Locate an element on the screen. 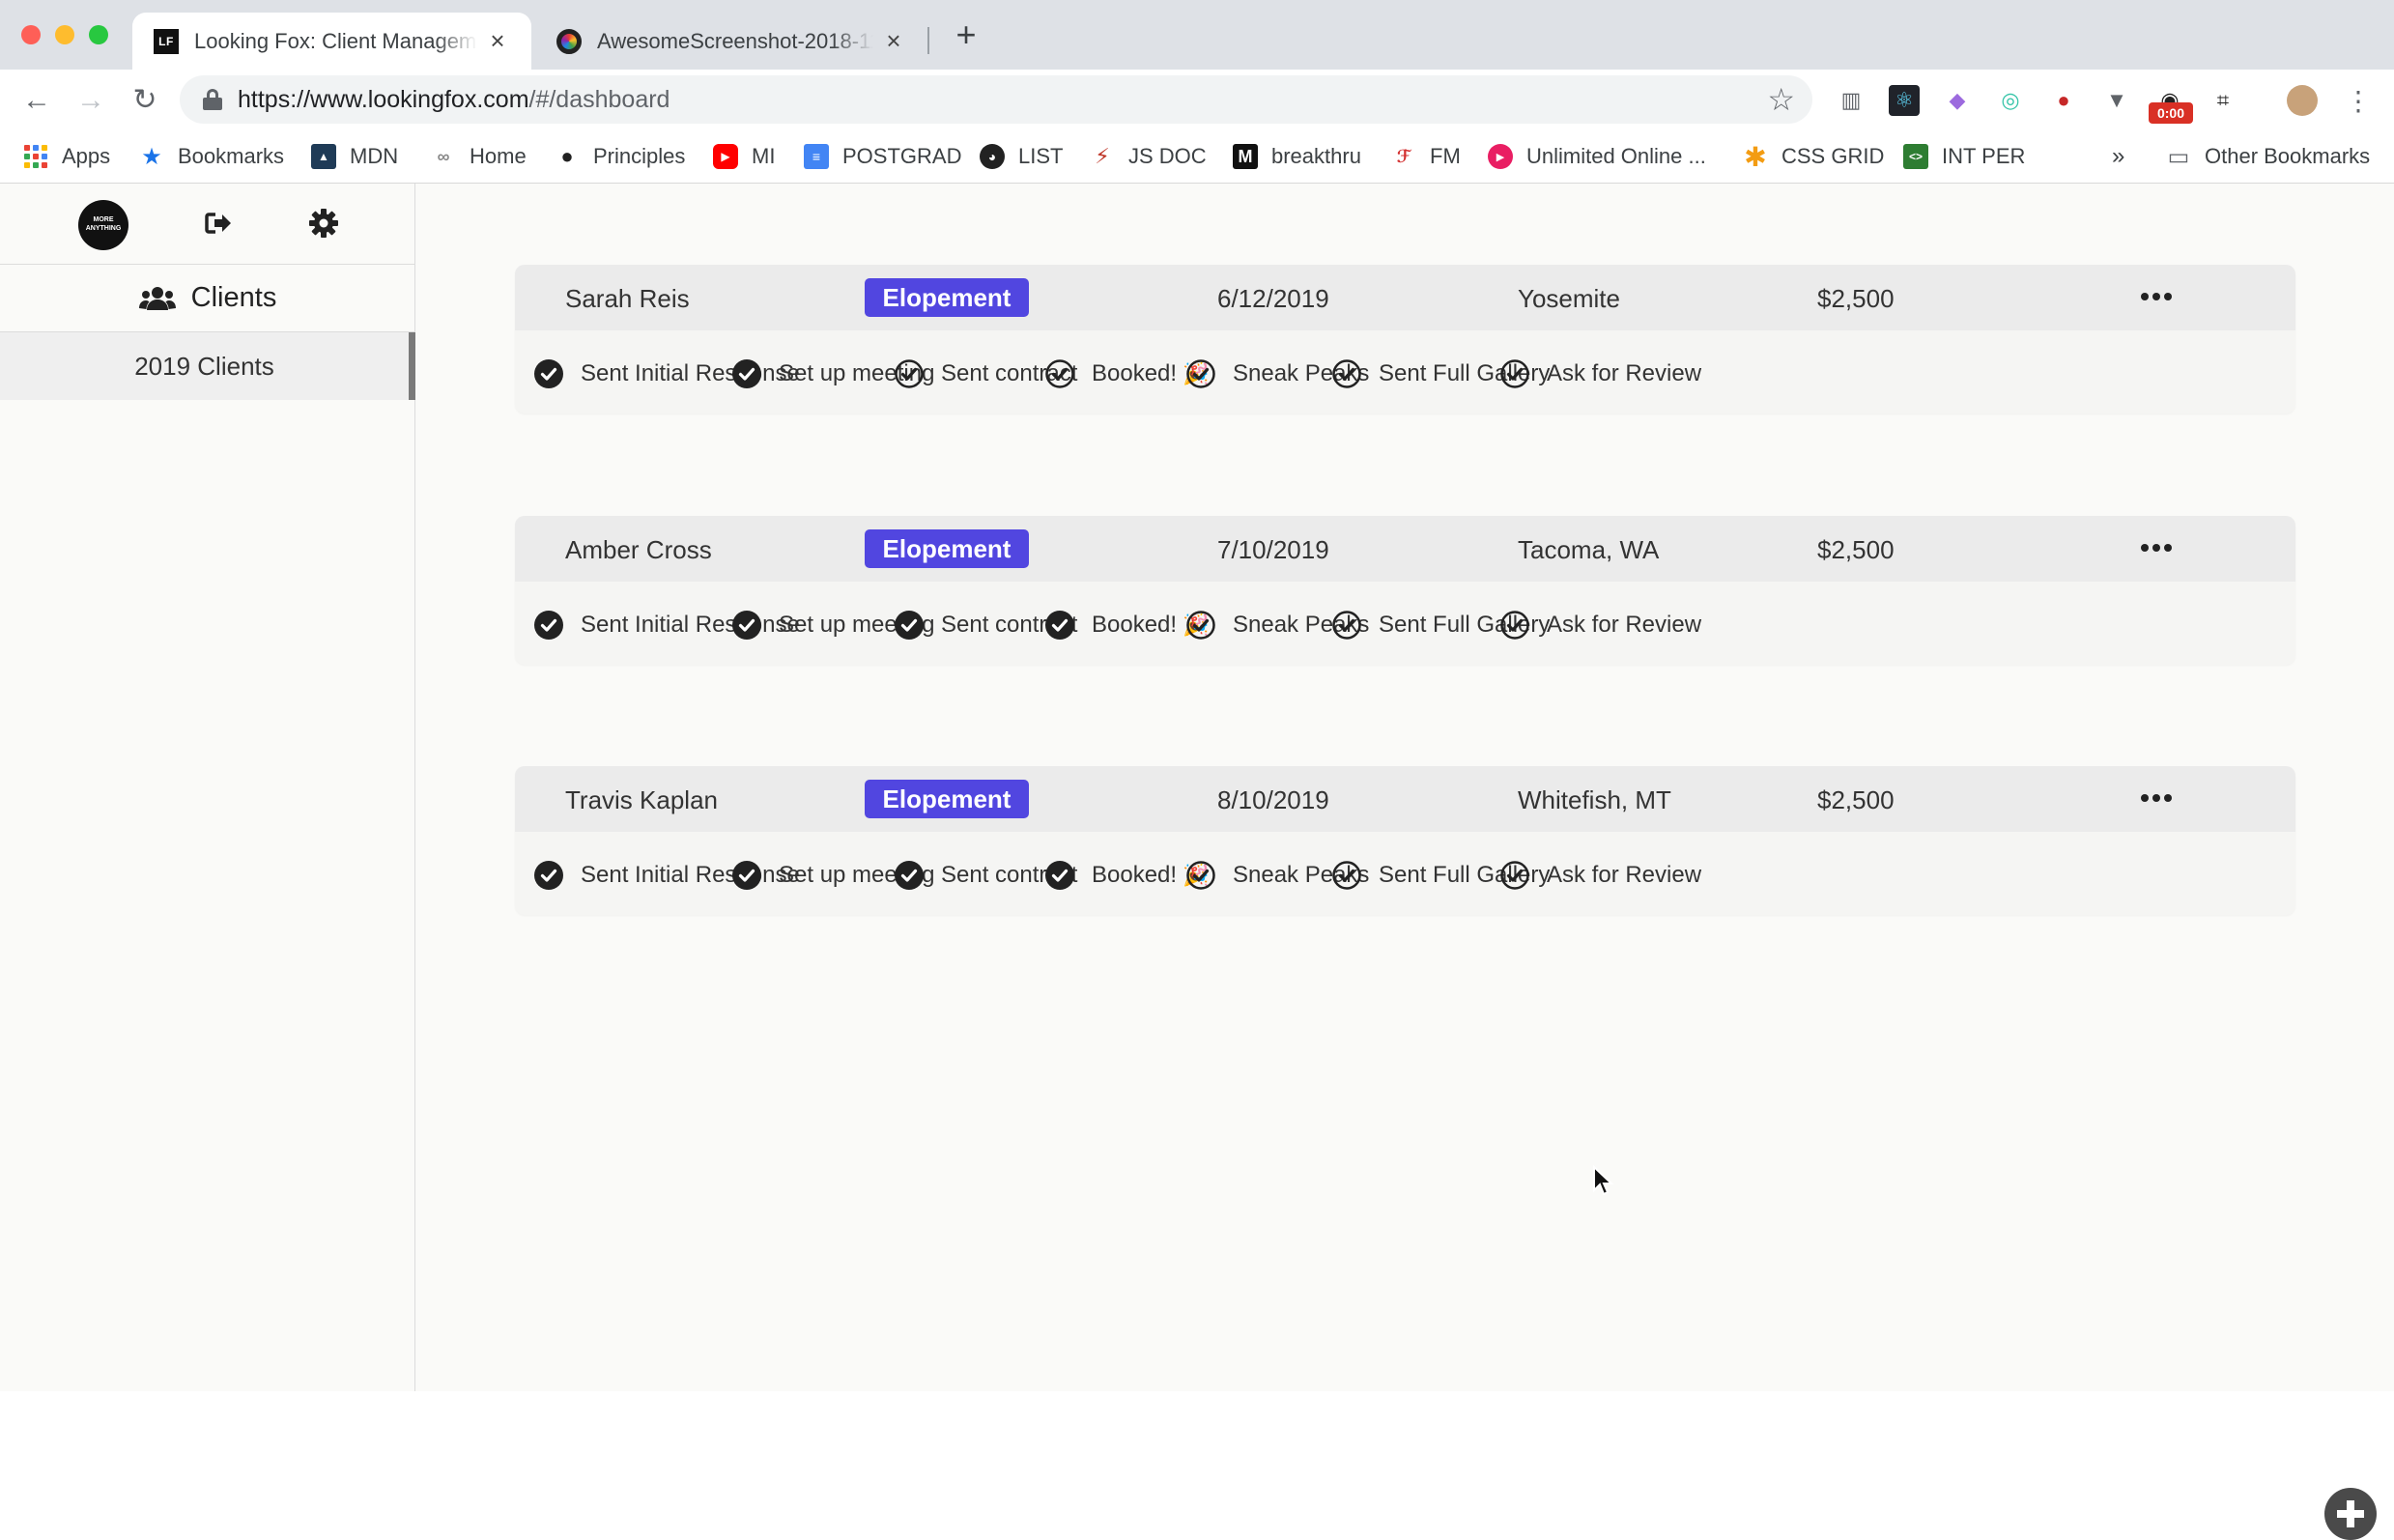 The width and height of the screenshot is (2394, 1540). tab-looking-fox: LF Looking Fox: Client Management × is located at coordinates (331, 41).